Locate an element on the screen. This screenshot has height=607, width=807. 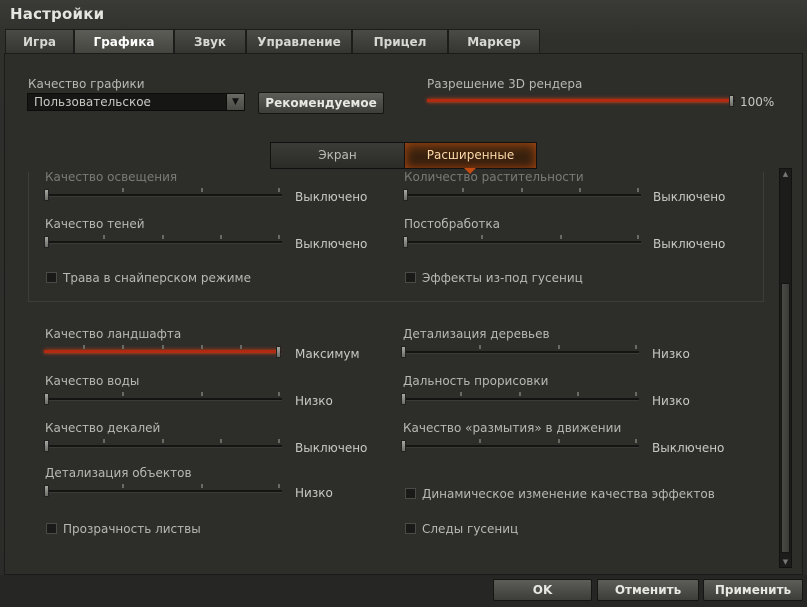
water-value: Низко is located at coordinates (314, 401).